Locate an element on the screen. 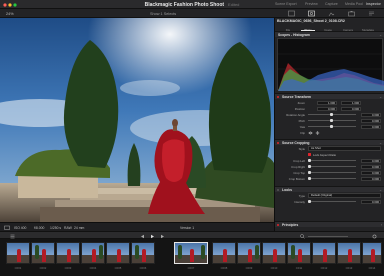 This screenshot has width=384, height=276. rotation-field: 0.000 is located at coordinates (371, 114).